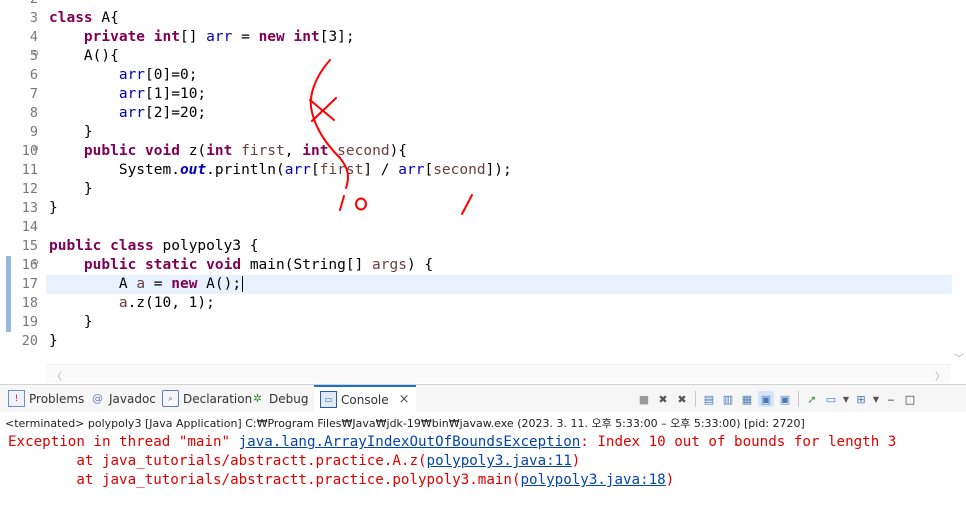 This screenshot has width=966, height=531. I want to click on pin-console-icon: ➚, so click(812, 399).